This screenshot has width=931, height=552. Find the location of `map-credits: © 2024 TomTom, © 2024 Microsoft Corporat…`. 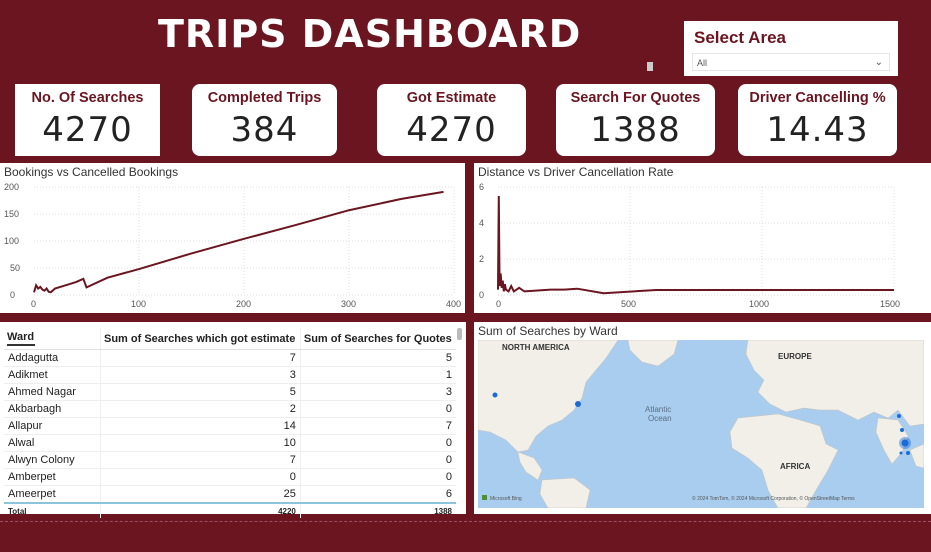

map-credits: © 2024 TomTom, © 2024 Microsoft Corporat… is located at coordinates (773, 498).